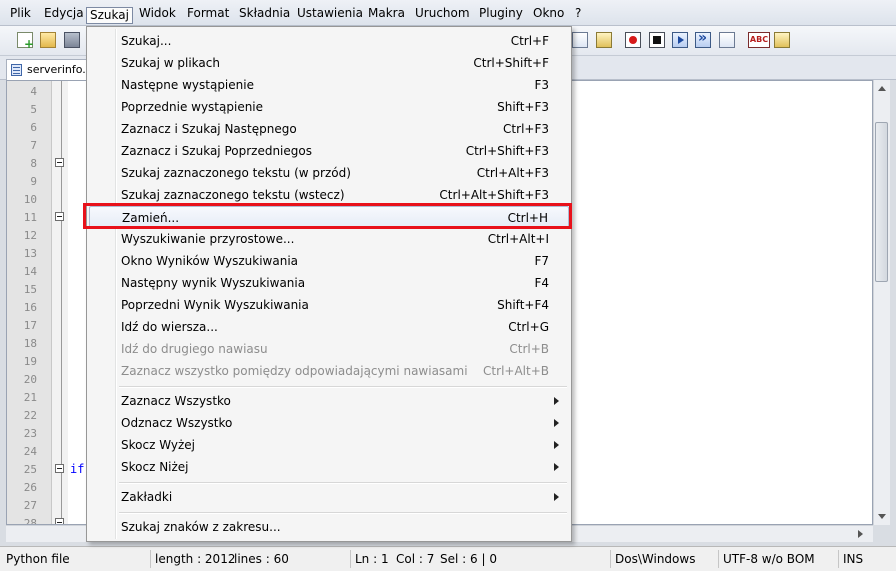 This screenshot has width=896, height=571. What do you see at coordinates (33, 163) in the screenshot?
I see `line-number: 8` at bounding box center [33, 163].